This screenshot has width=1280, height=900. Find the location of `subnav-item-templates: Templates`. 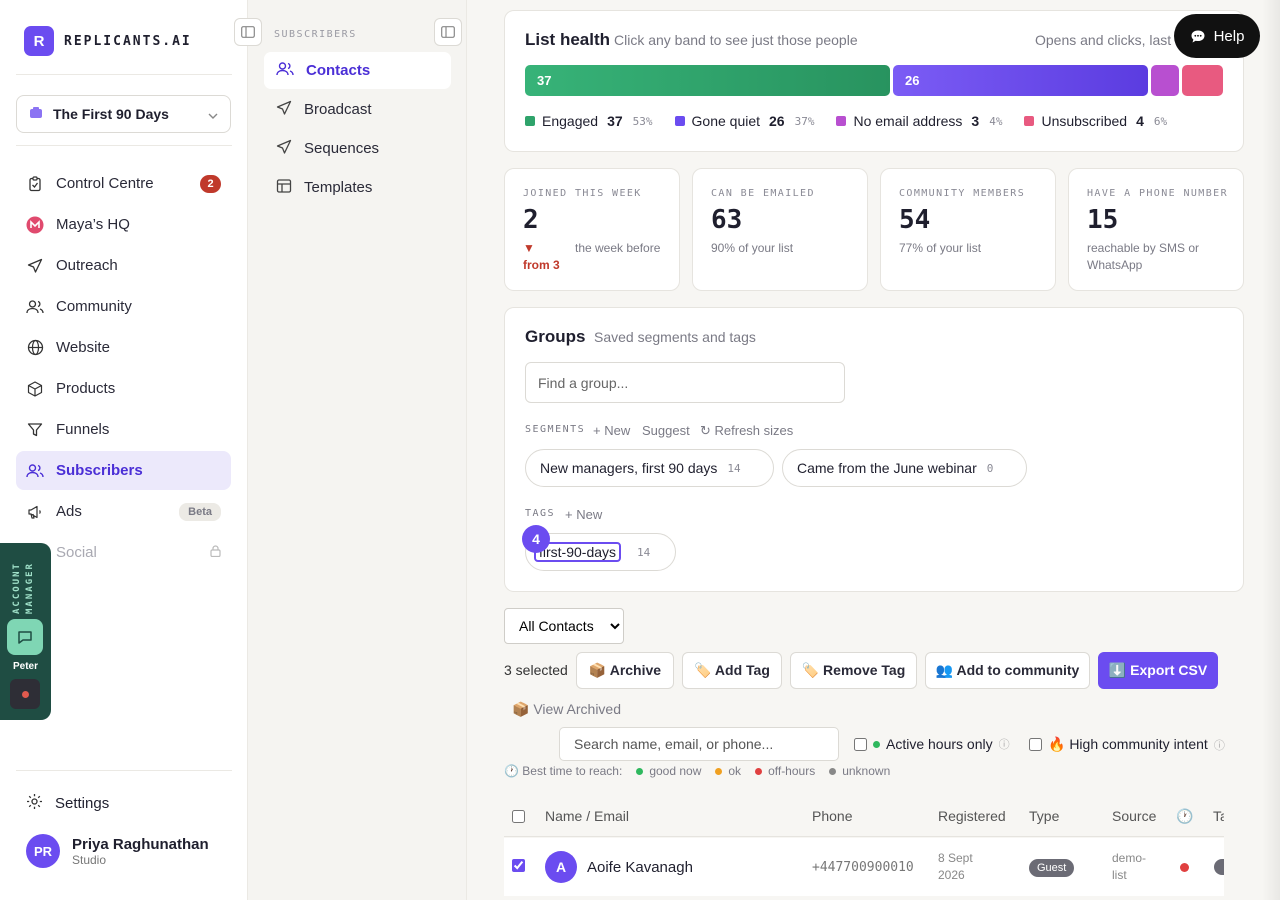

subnav-item-templates: Templates is located at coordinates (357, 187).